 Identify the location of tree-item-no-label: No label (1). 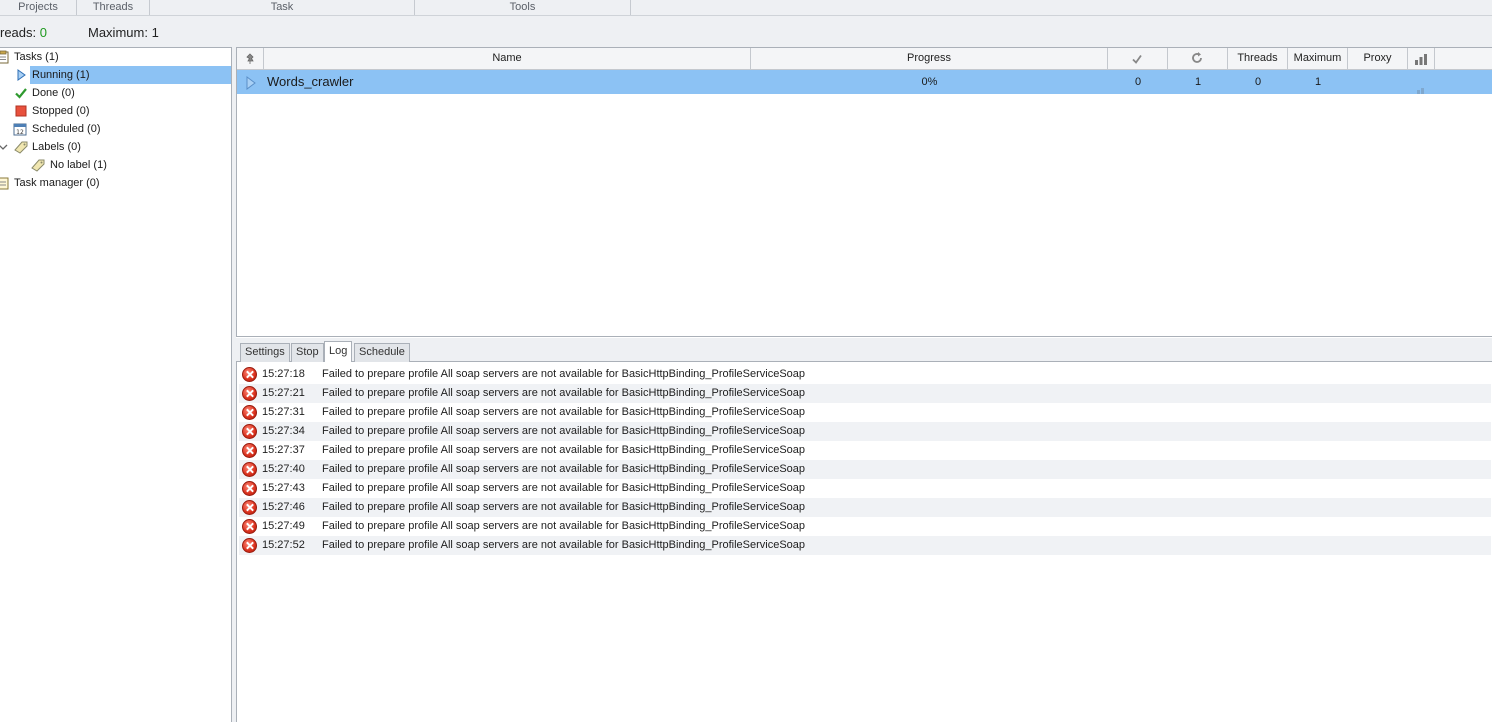
(130, 165).